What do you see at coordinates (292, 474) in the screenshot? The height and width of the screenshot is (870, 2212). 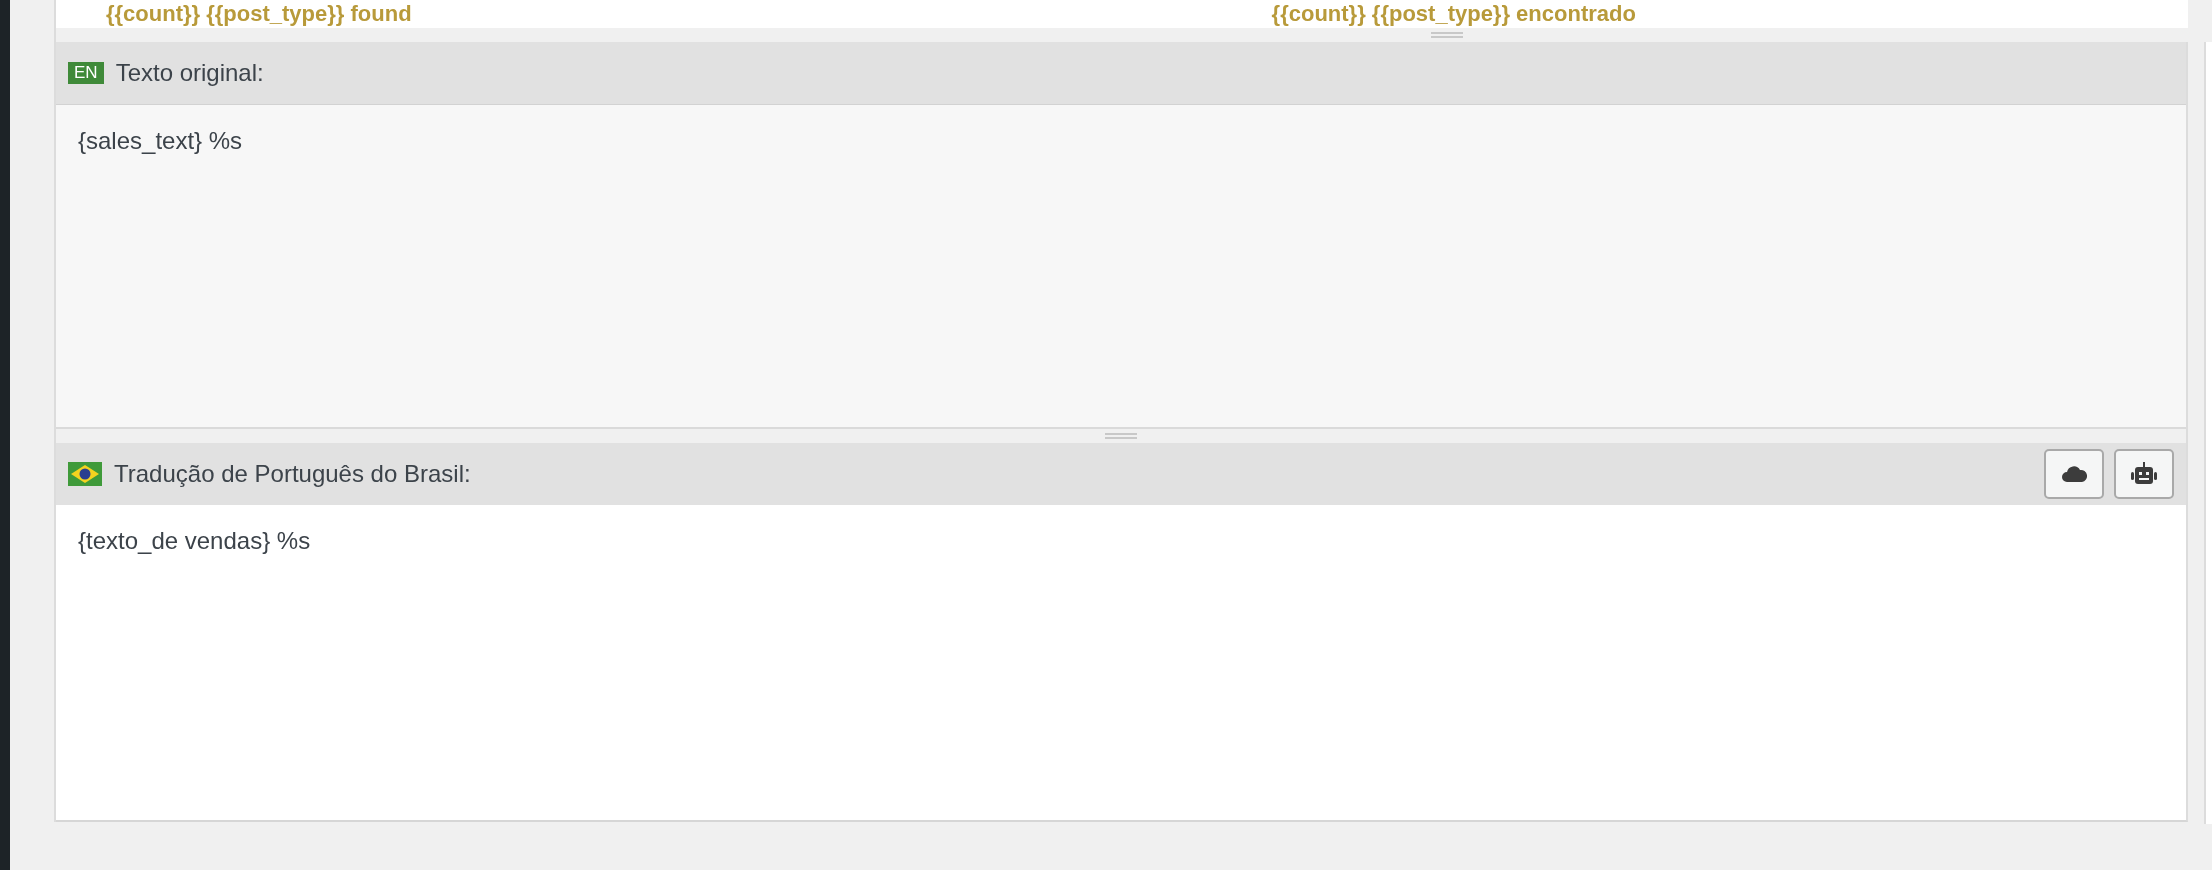 I see `panel-title: Tradução de Português do Brasil:` at bounding box center [292, 474].